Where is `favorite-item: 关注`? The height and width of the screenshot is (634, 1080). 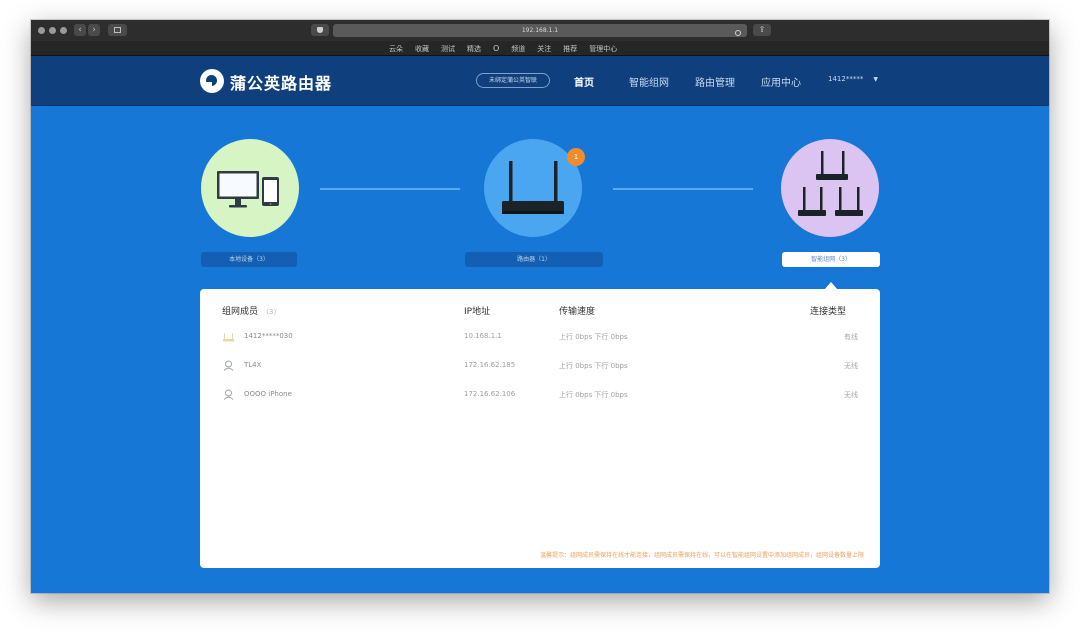
favorite-item: 关注 is located at coordinates (544, 49).